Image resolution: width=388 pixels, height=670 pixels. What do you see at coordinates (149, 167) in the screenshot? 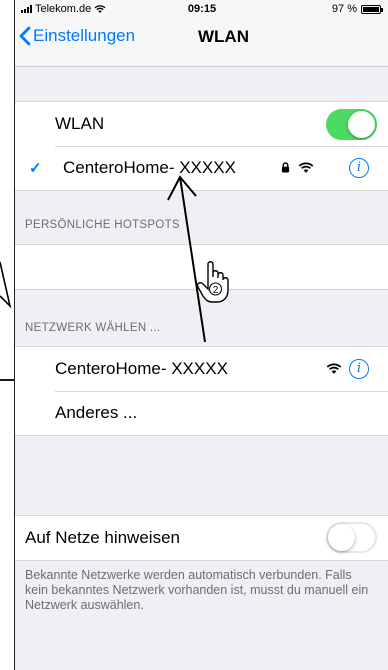
I see `connected-network-name: CenteroHome- XXXXX` at bounding box center [149, 167].